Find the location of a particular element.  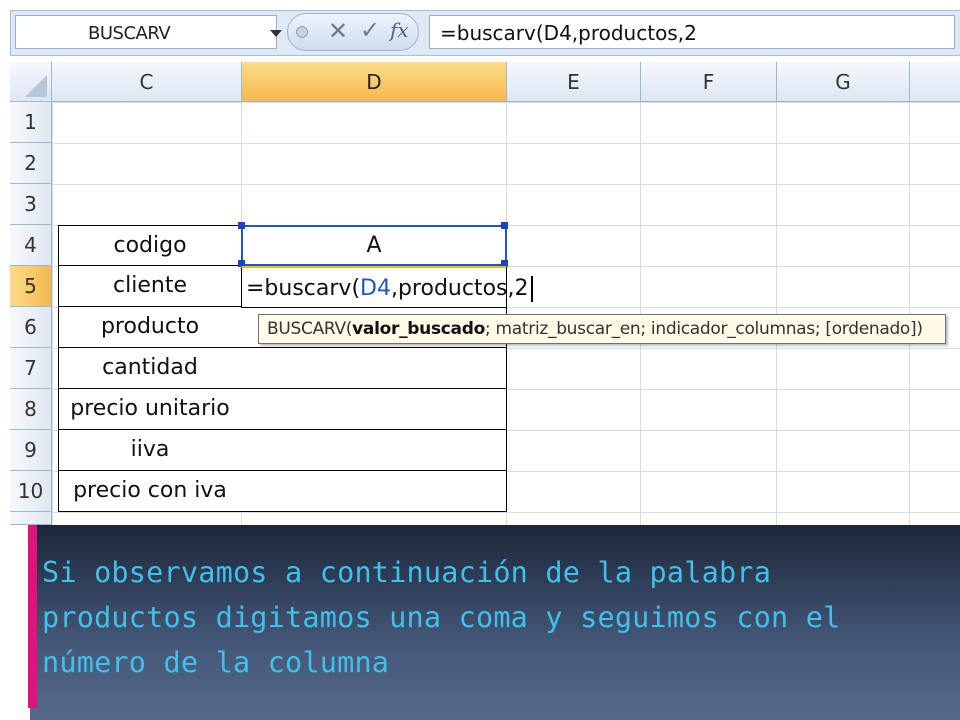

cell-d5-editor: =buscarv(D4,productos,2 is located at coordinates (387, 287).